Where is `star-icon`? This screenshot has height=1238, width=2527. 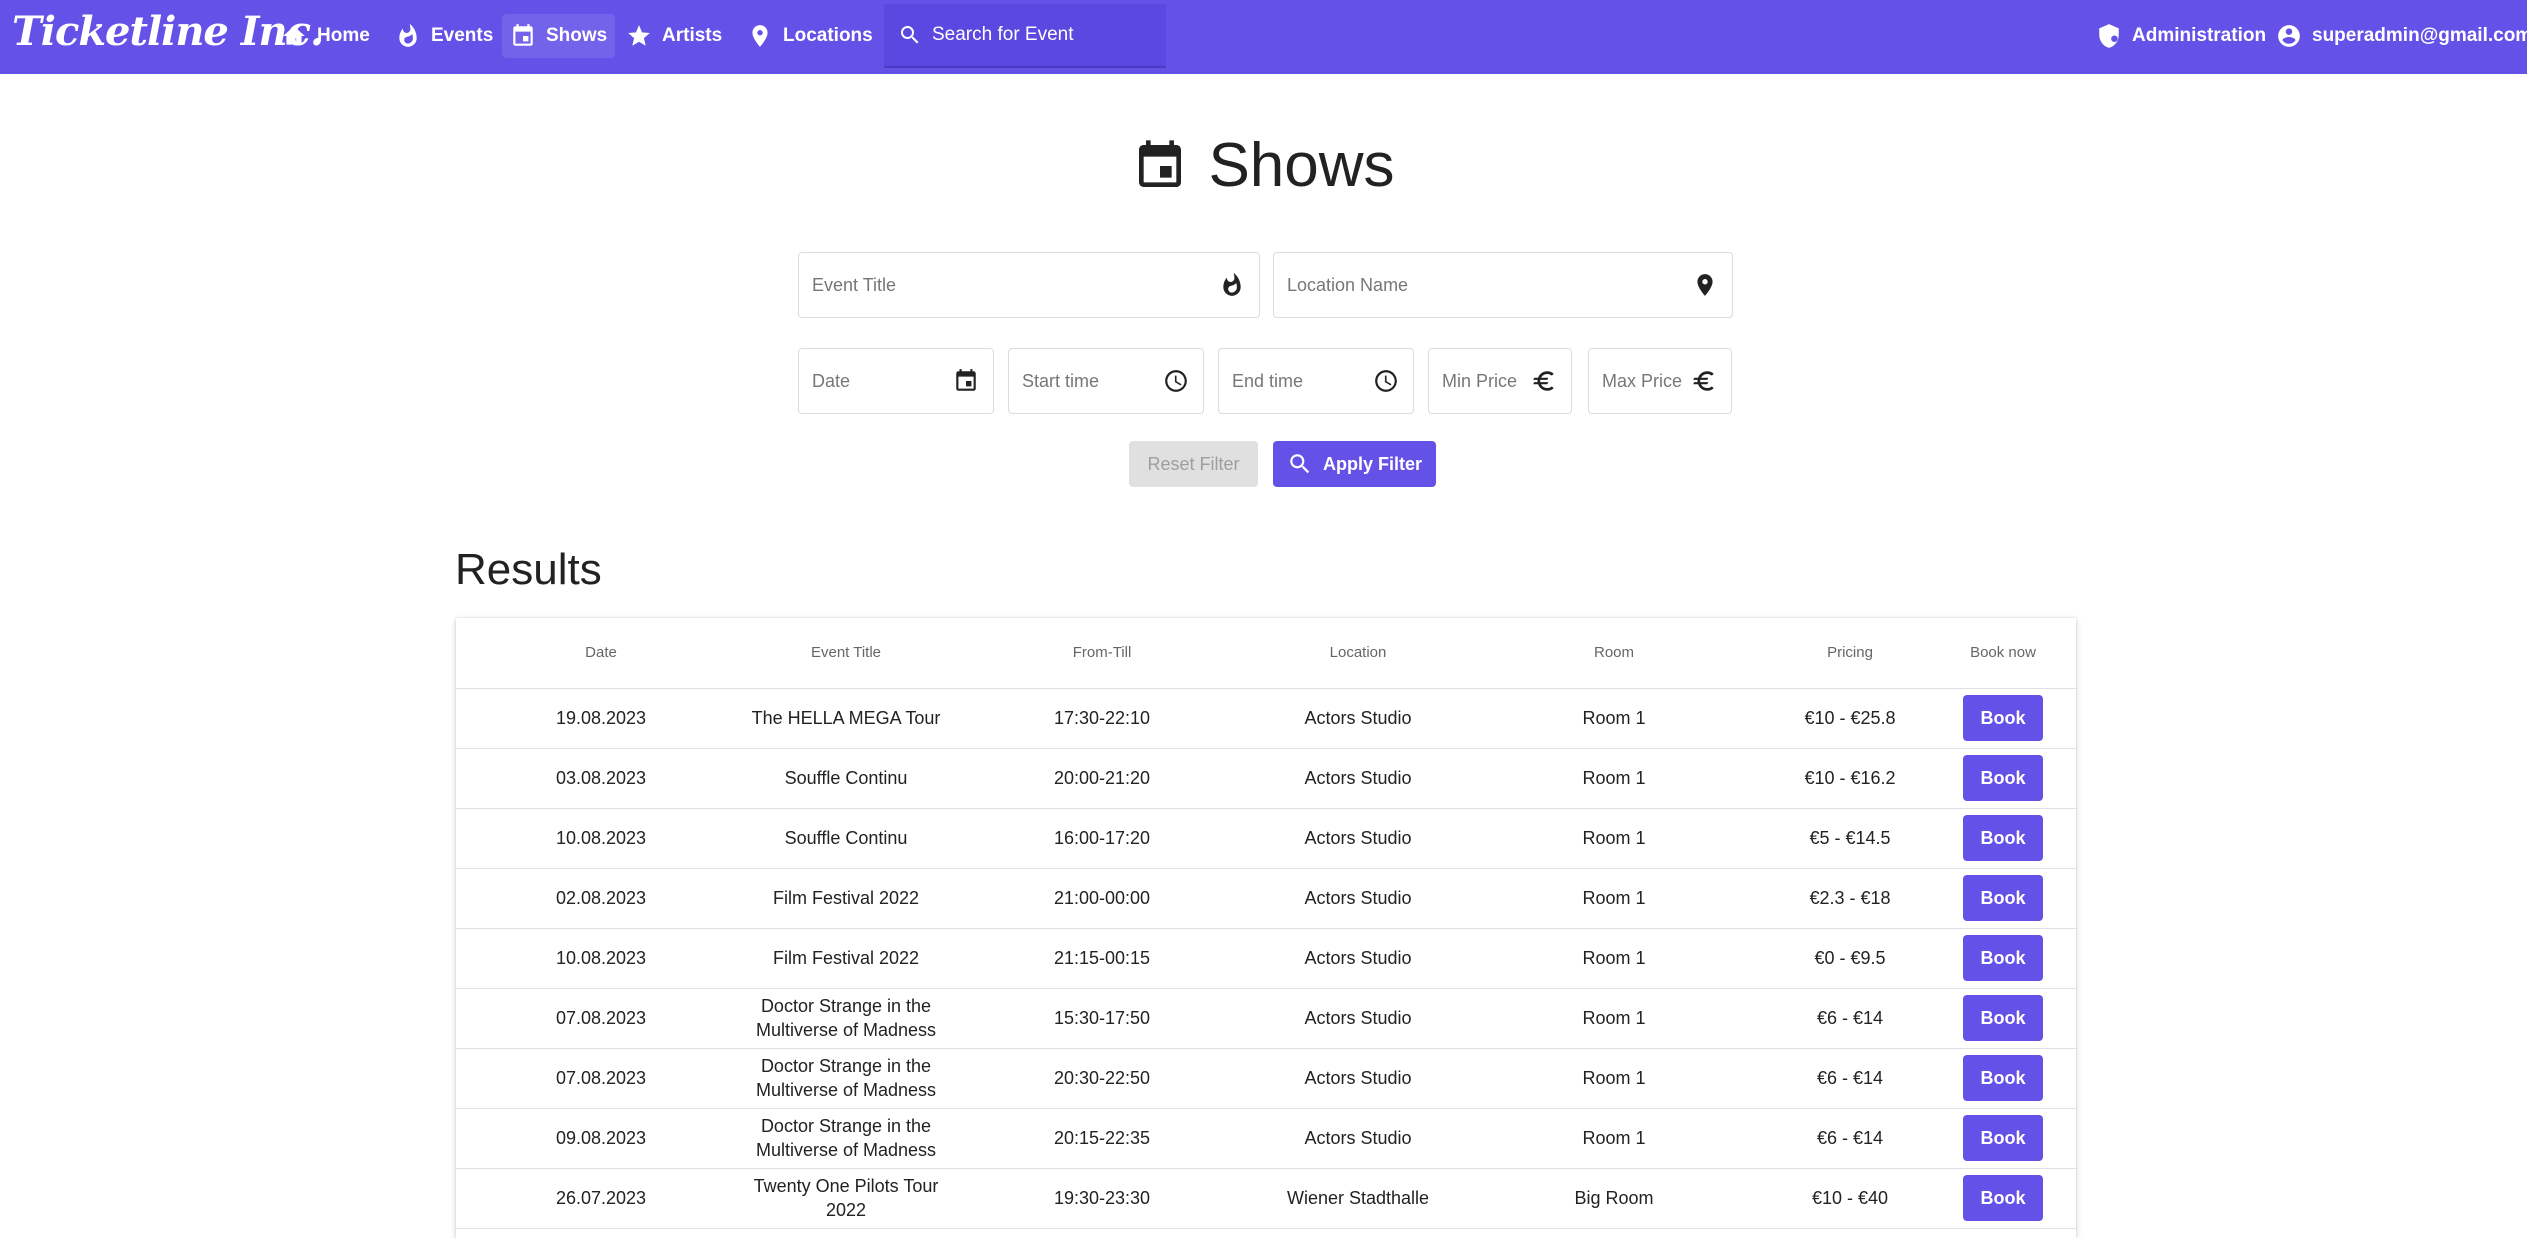
star-icon is located at coordinates (639, 35).